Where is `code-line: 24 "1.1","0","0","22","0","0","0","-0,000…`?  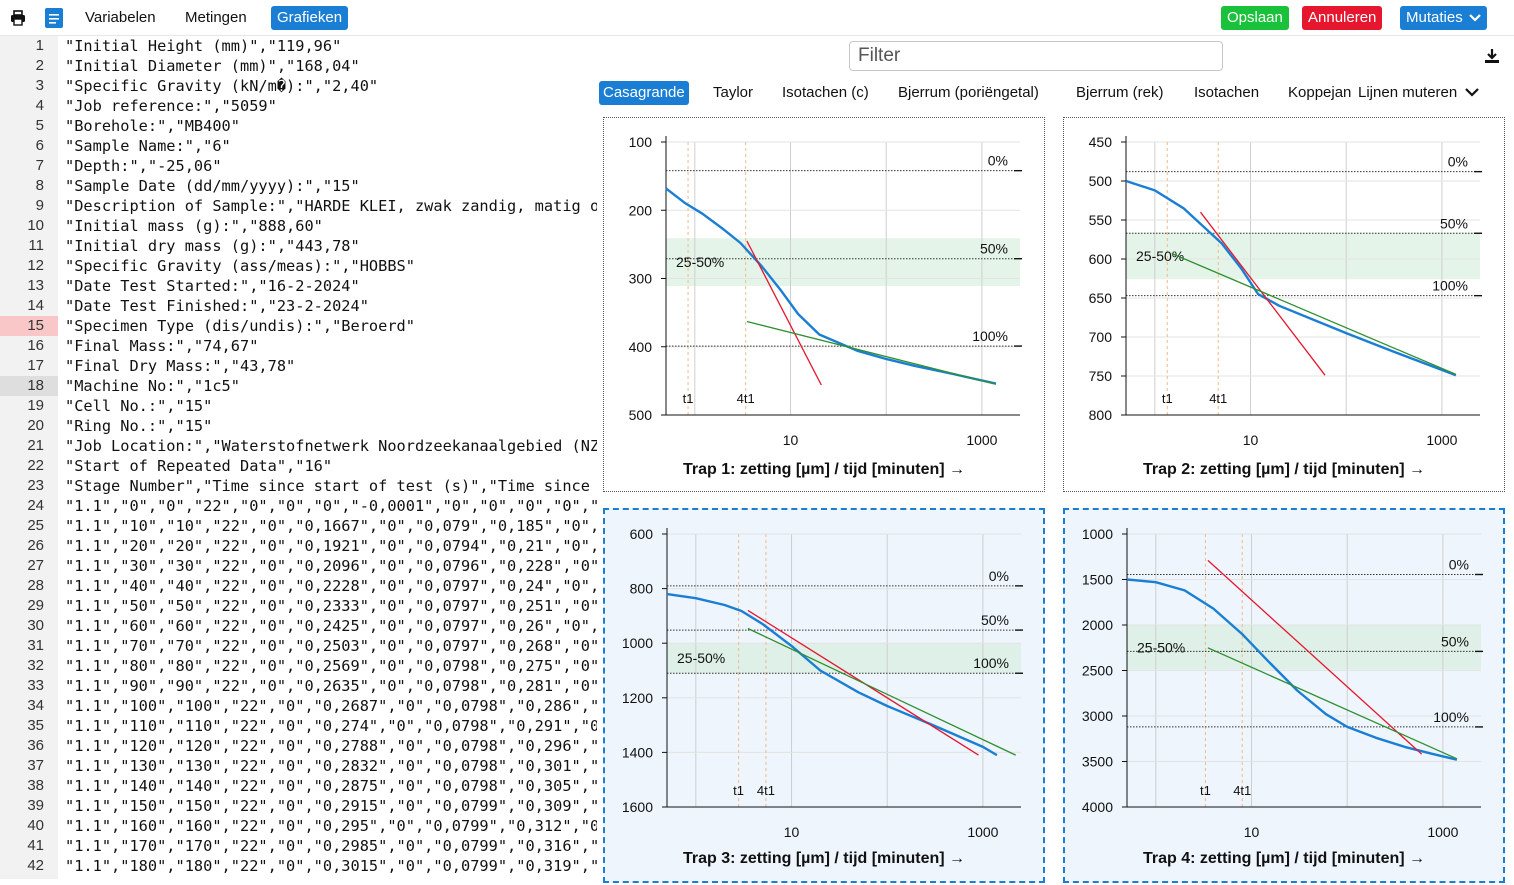 code-line: 24 "1.1","0","0","22","0","0","0","-0,000… is located at coordinates (298, 506).